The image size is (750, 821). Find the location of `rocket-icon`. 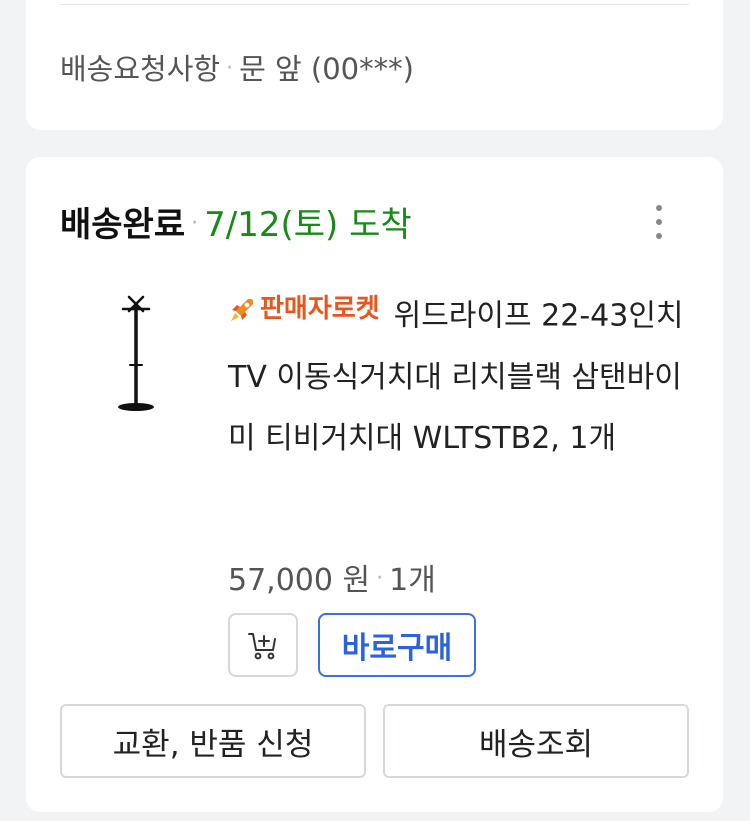

rocket-icon is located at coordinates (242, 309).